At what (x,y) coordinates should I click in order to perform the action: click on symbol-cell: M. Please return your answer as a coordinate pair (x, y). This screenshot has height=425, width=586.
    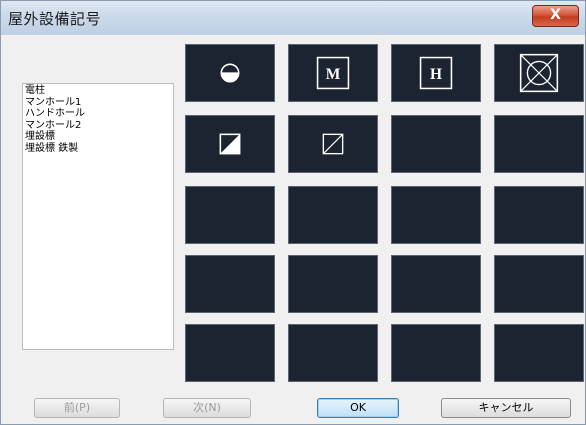
    Looking at the image, I should click on (333, 73).